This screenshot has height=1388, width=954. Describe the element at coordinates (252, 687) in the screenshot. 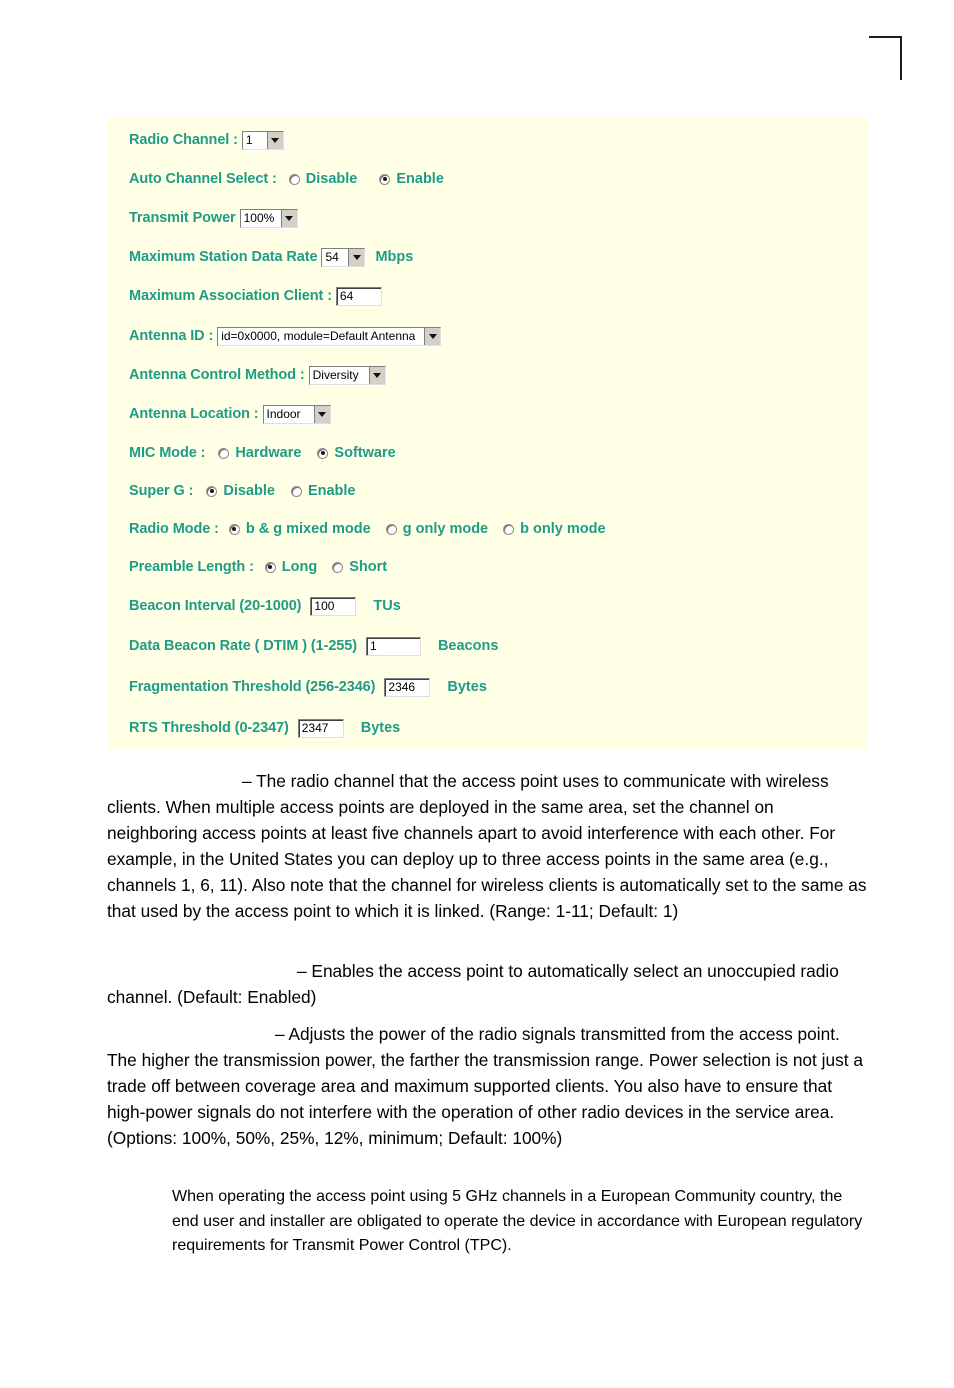

I see `label-fragmentation-threshold: Fragmentation Threshold (256-2346)` at that location.